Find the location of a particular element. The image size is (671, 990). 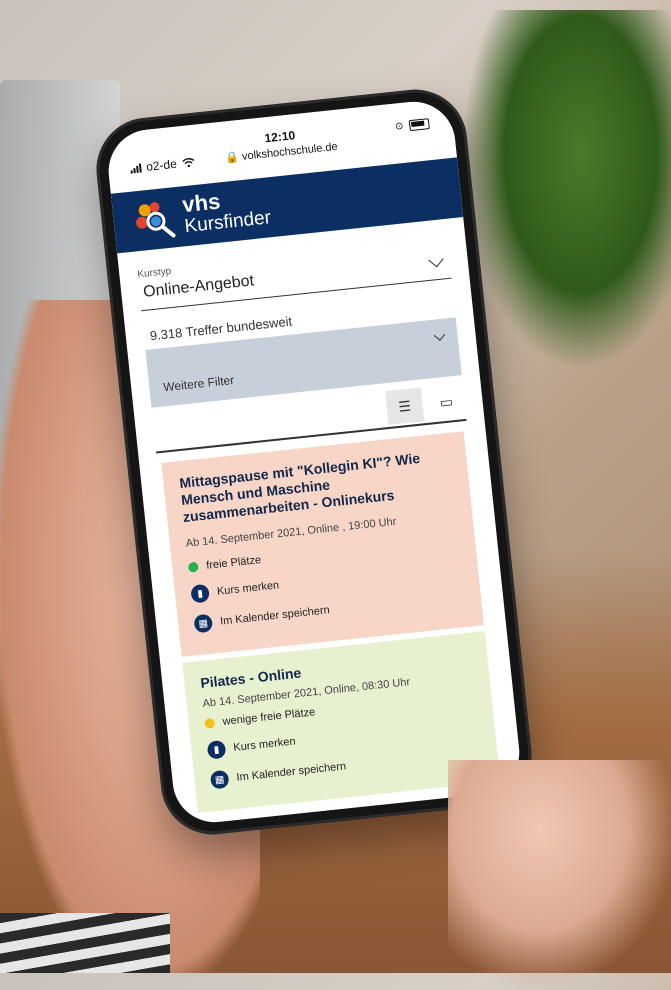

tapping-thumb is located at coordinates (559, 875).